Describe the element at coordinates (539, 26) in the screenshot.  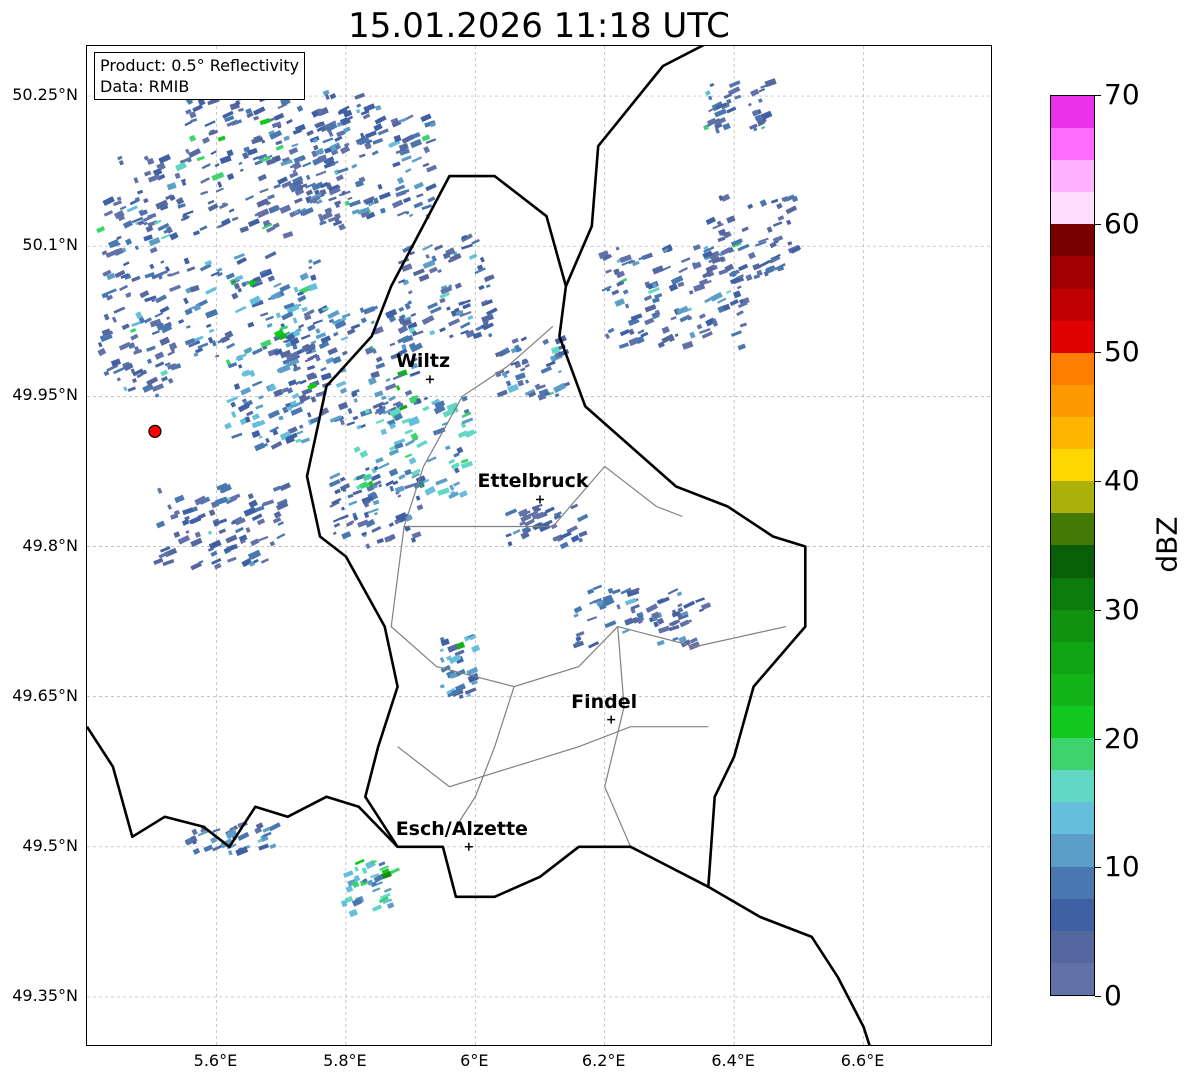
I see `map-title: 15.01.2026 11:18 UTC` at that location.